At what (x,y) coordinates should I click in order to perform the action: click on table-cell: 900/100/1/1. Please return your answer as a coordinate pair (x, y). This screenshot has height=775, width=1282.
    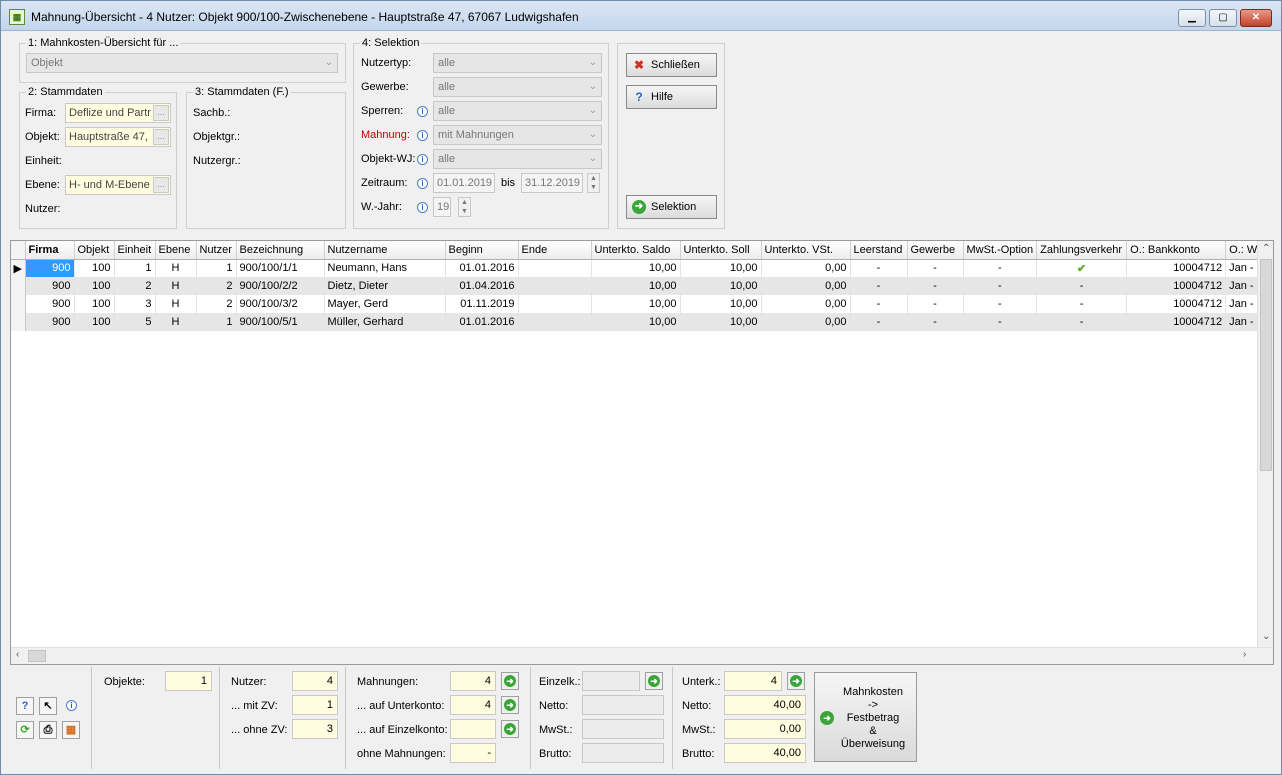
    Looking at the image, I should click on (280, 268).